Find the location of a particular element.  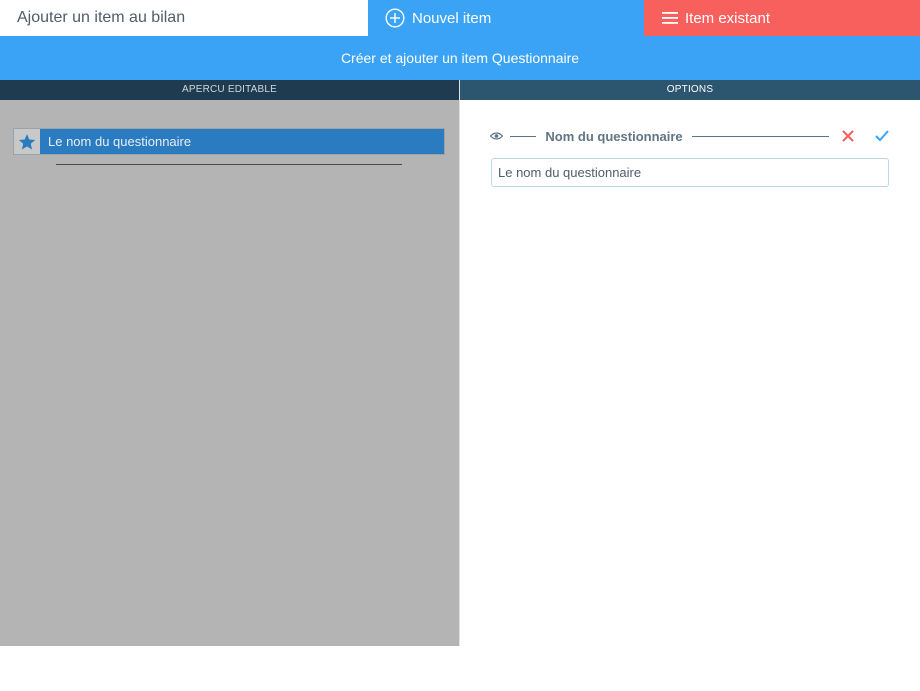

page-title: Ajouter un item au bilan is located at coordinates (184, 18).